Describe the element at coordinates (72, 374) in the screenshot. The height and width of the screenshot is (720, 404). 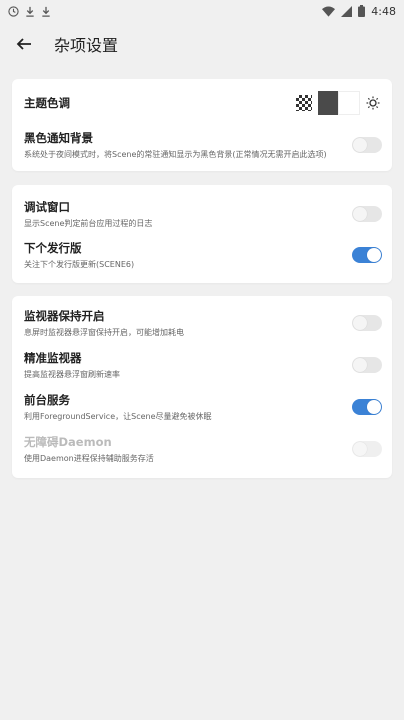
I see `setting-desc: 提高监视器悬浮窗刷新速率` at that location.